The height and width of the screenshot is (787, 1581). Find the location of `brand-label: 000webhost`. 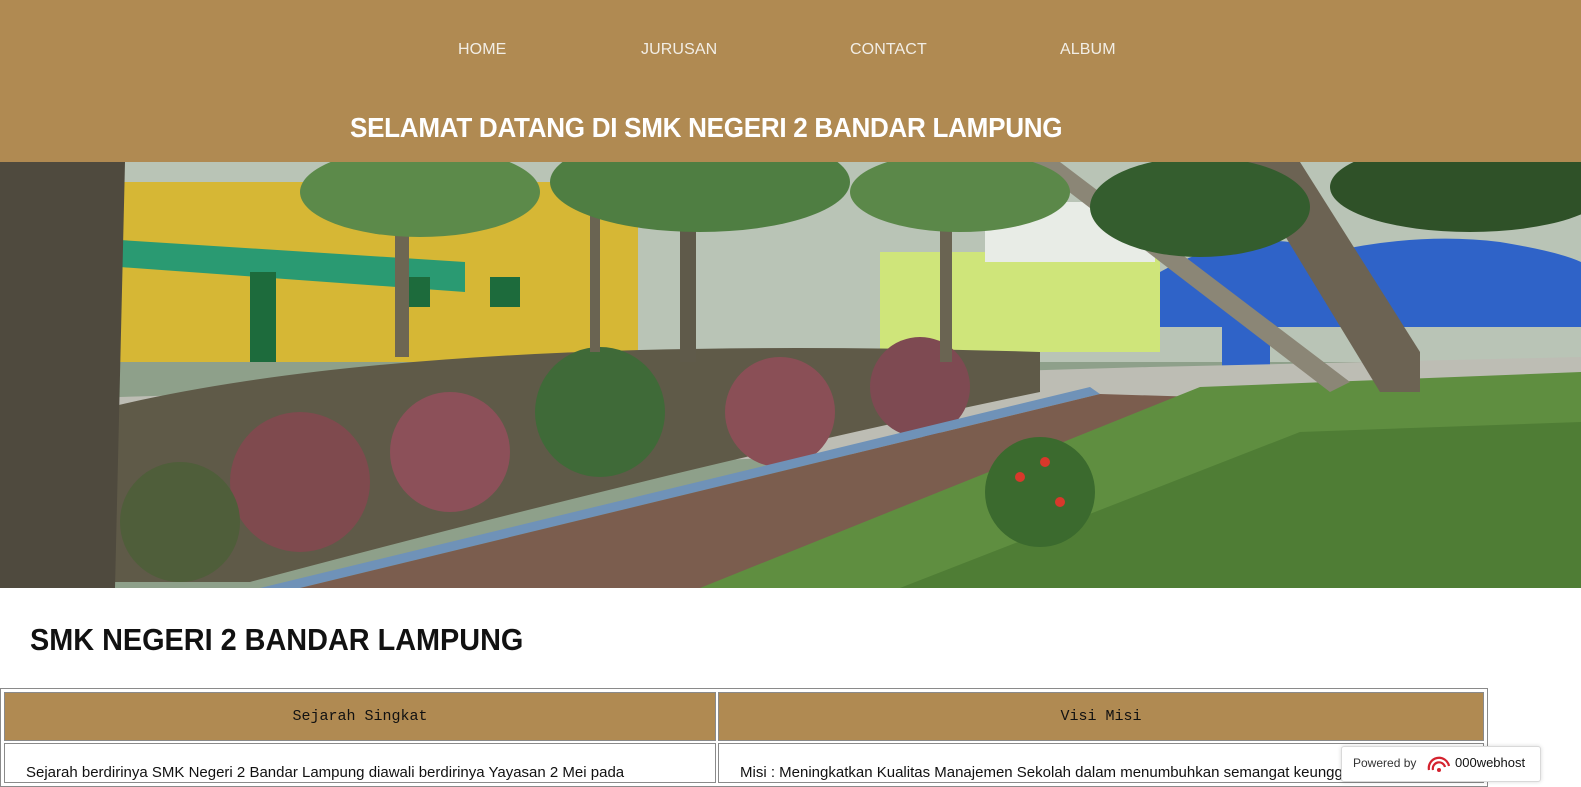

brand-label: 000webhost is located at coordinates (1490, 762).